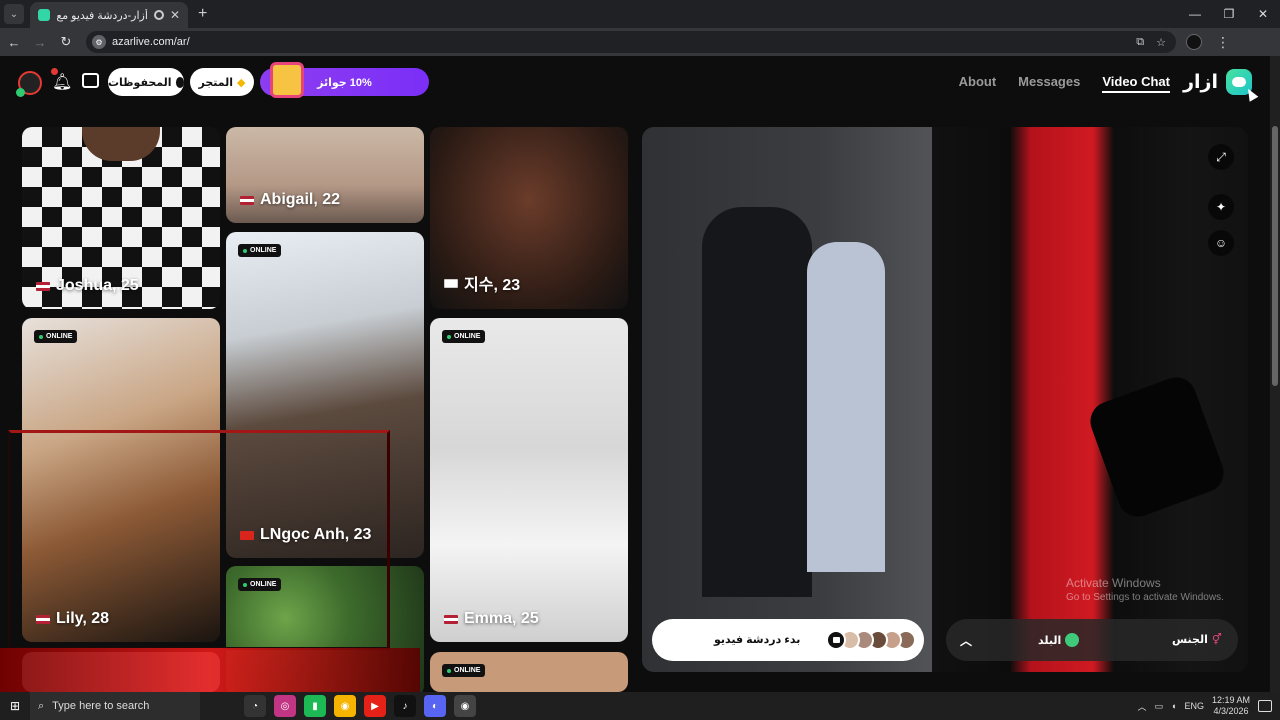 This screenshot has height=720, width=1280. Describe the element at coordinates (1208, 706) in the screenshot. I see `system-tray: ︿ ▭ ◖ ENG 12:19 AM 4/3/2026` at that location.